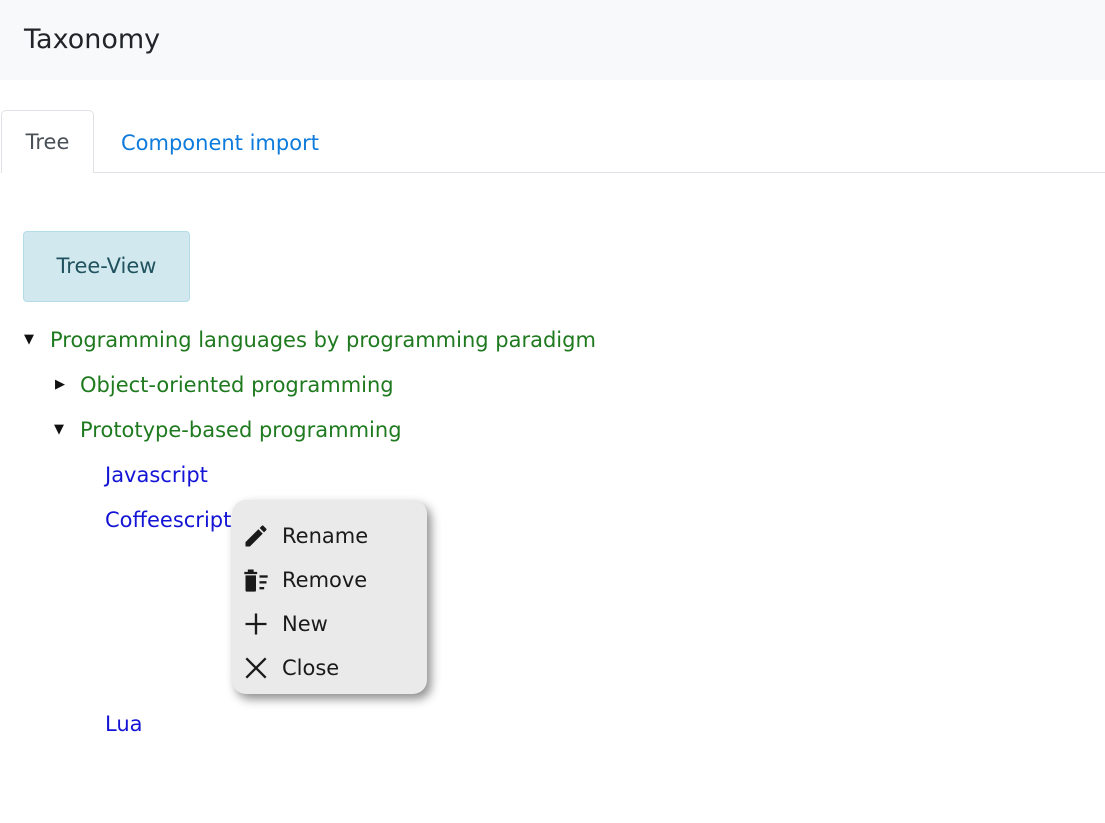 This screenshot has height=823, width=1105. What do you see at coordinates (60, 385) in the screenshot?
I see `caret-right-icon: ▶` at bounding box center [60, 385].